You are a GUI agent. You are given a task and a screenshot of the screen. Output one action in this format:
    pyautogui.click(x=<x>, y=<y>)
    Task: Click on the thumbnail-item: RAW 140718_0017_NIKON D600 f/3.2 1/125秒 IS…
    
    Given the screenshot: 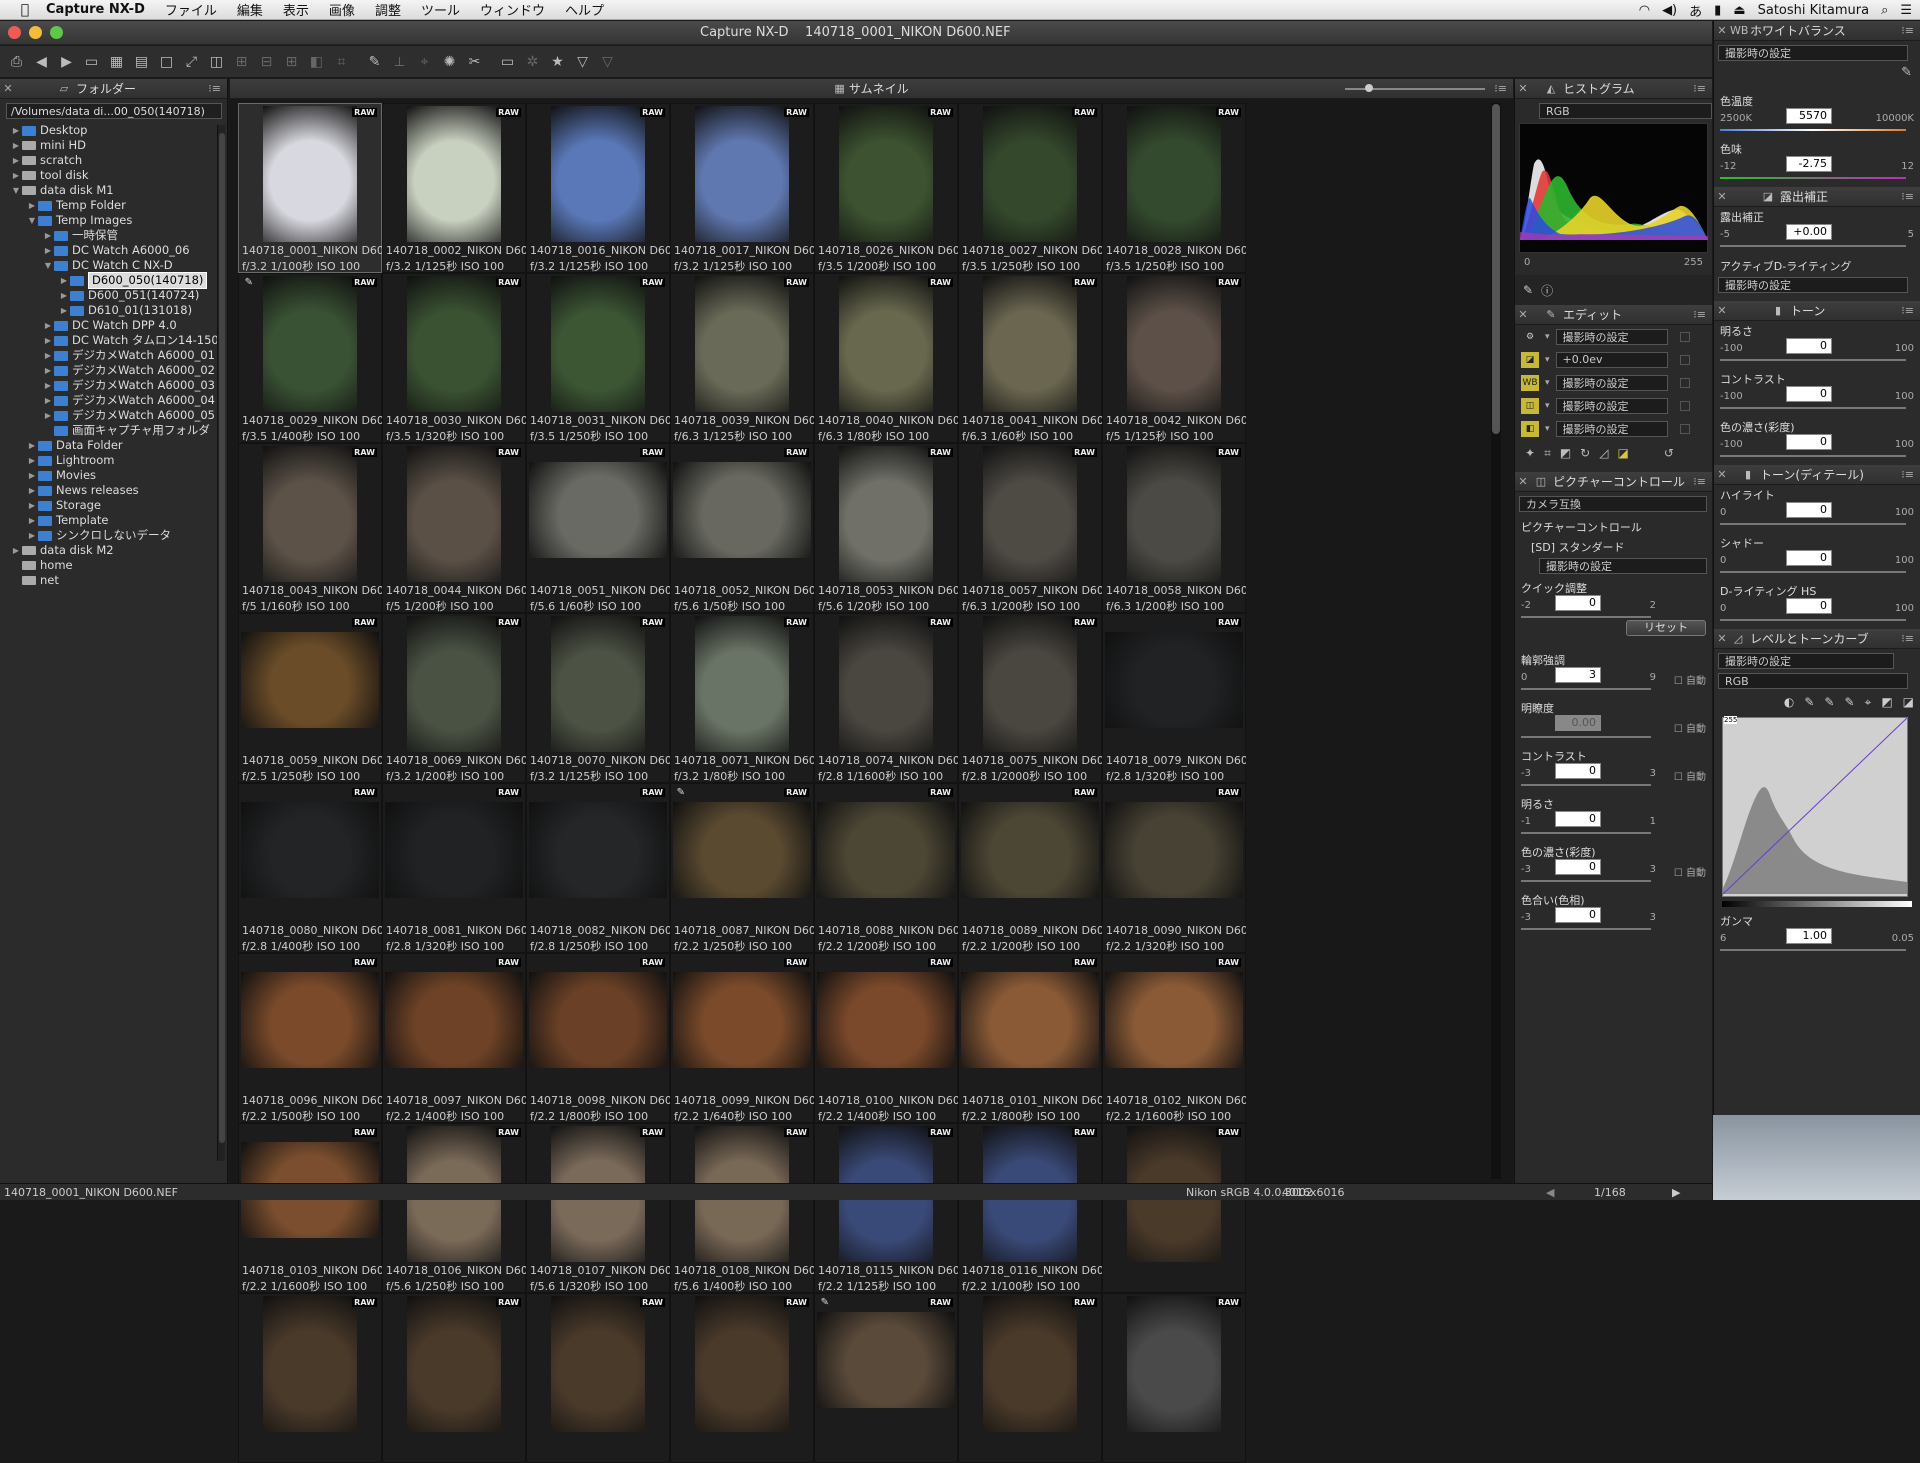 What is the action you would take?
    pyautogui.click(x=742, y=188)
    